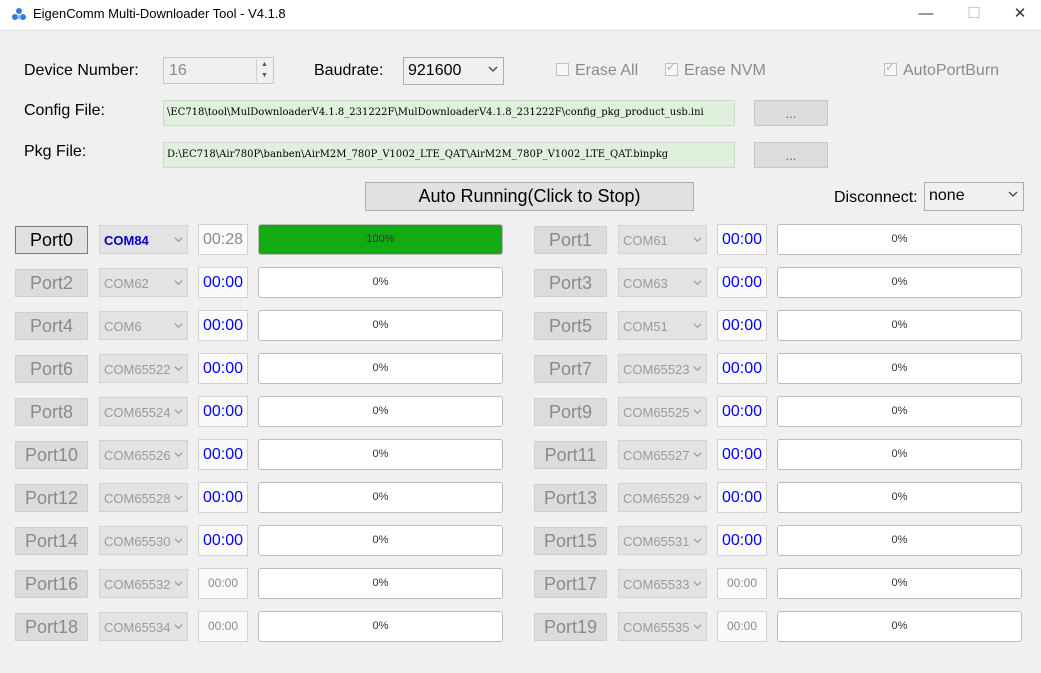  Describe the element at coordinates (51, 541) in the screenshot. I see `port-button: Port14` at that location.